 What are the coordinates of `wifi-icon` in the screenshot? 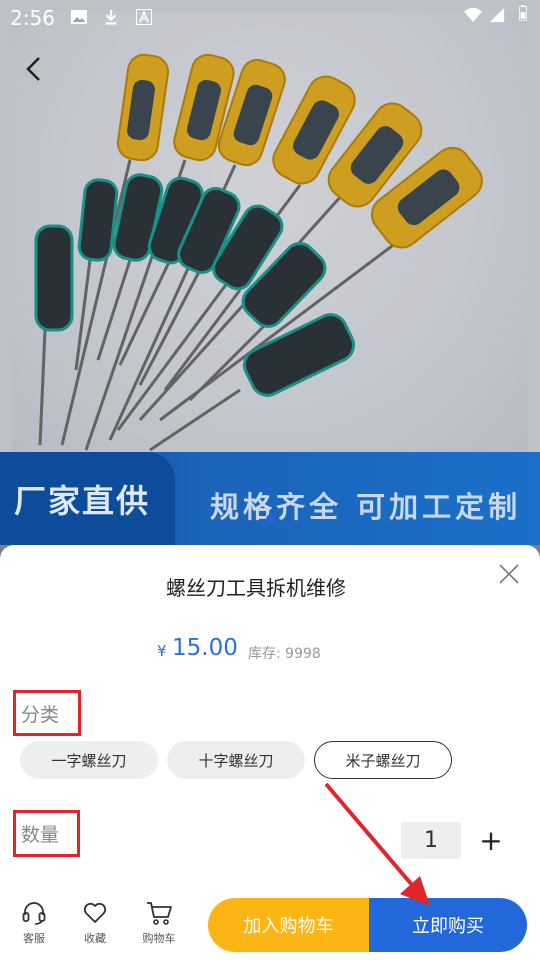 It's located at (473, 15).